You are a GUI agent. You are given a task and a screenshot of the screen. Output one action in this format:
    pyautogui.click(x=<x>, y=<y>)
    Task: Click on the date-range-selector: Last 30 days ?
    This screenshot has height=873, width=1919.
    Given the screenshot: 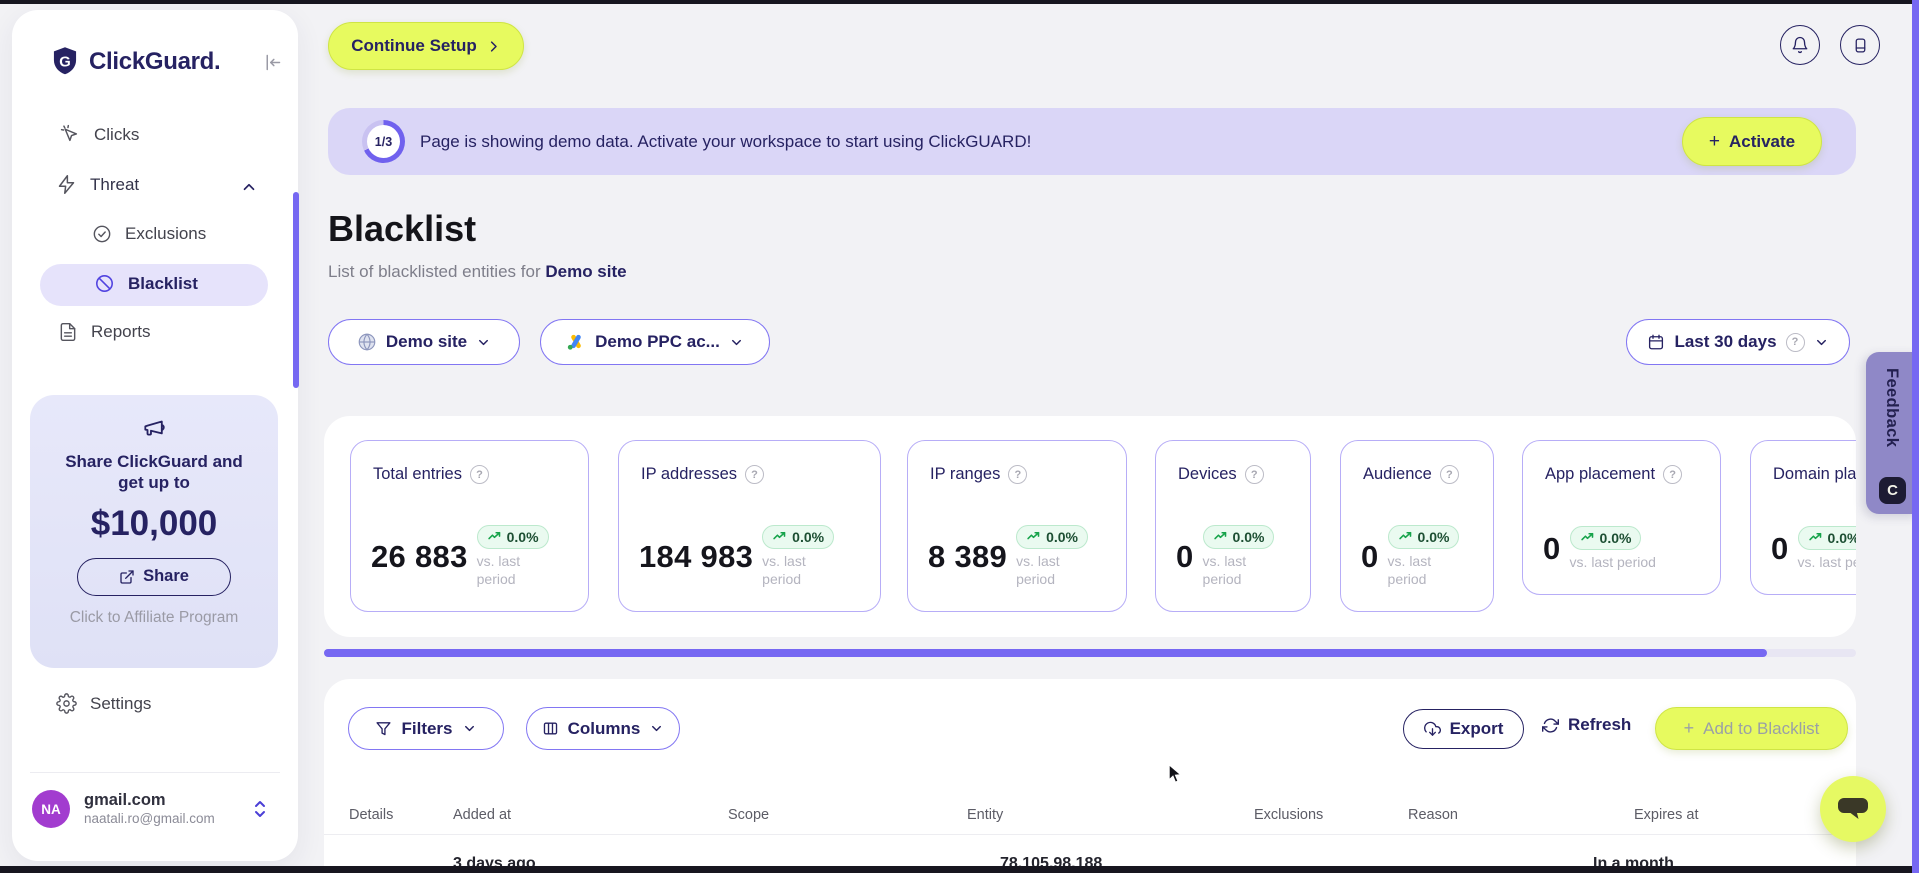 What is the action you would take?
    pyautogui.click(x=1738, y=342)
    